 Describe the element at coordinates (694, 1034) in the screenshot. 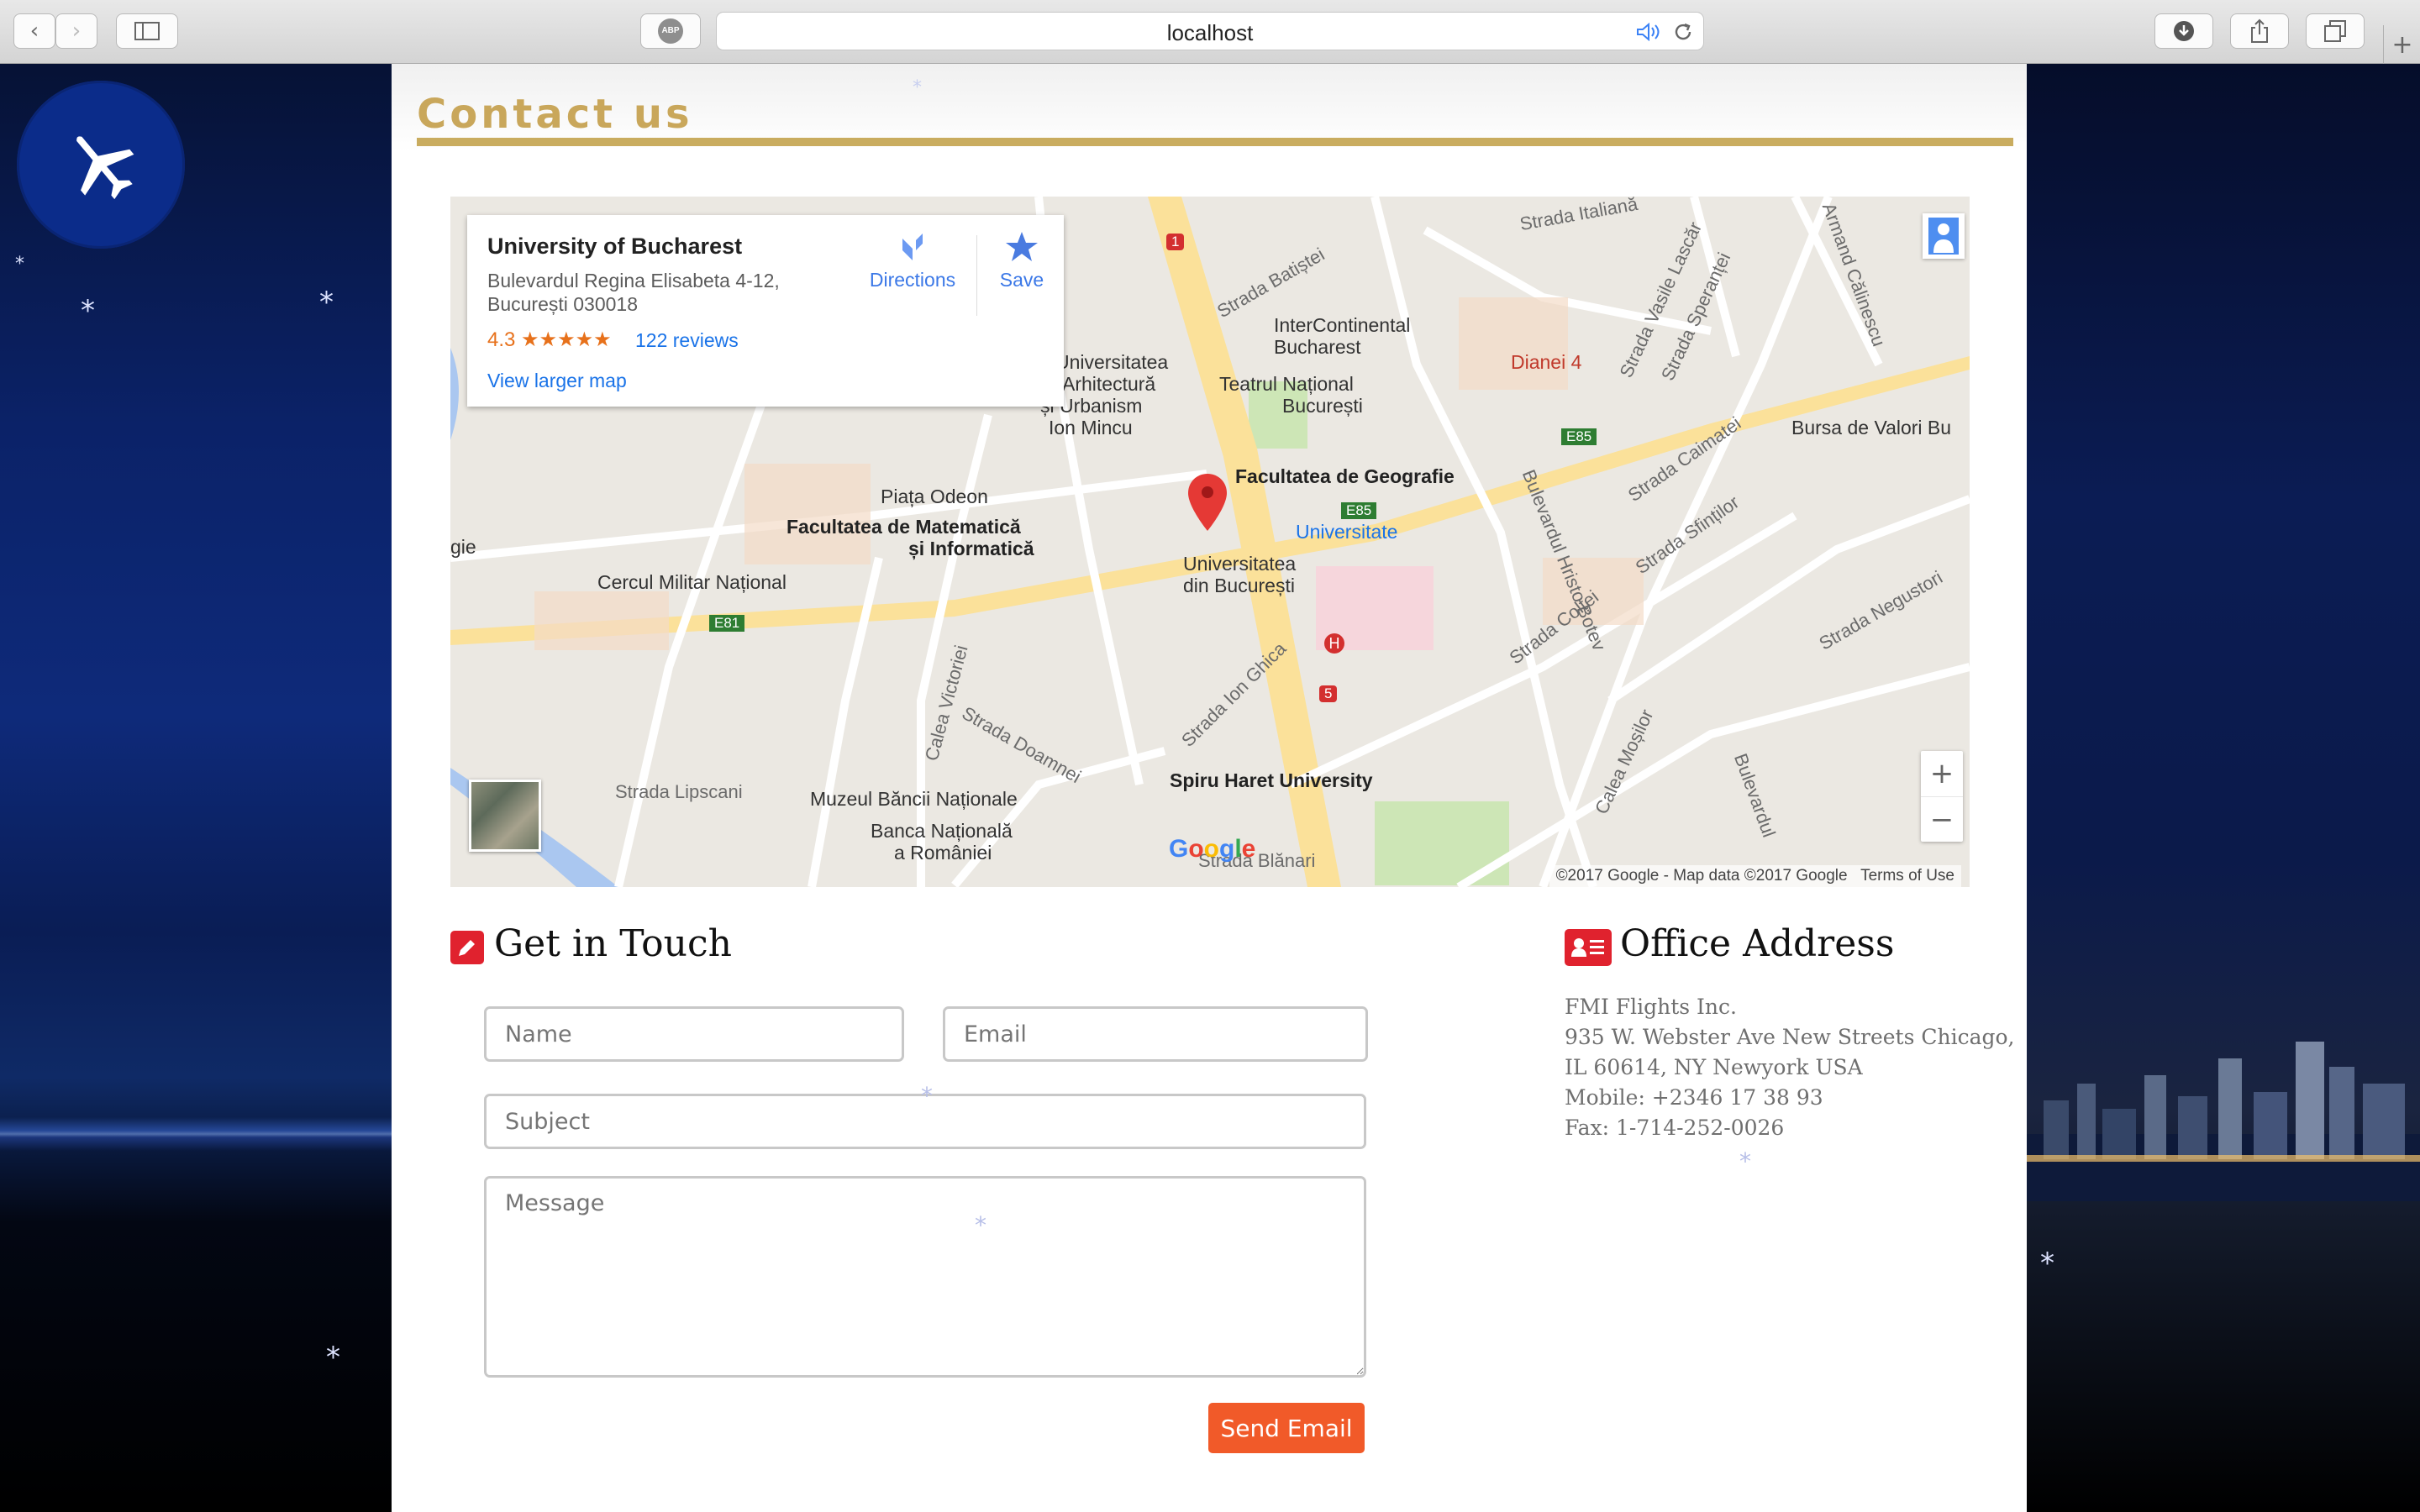

I see `name-input` at that location.